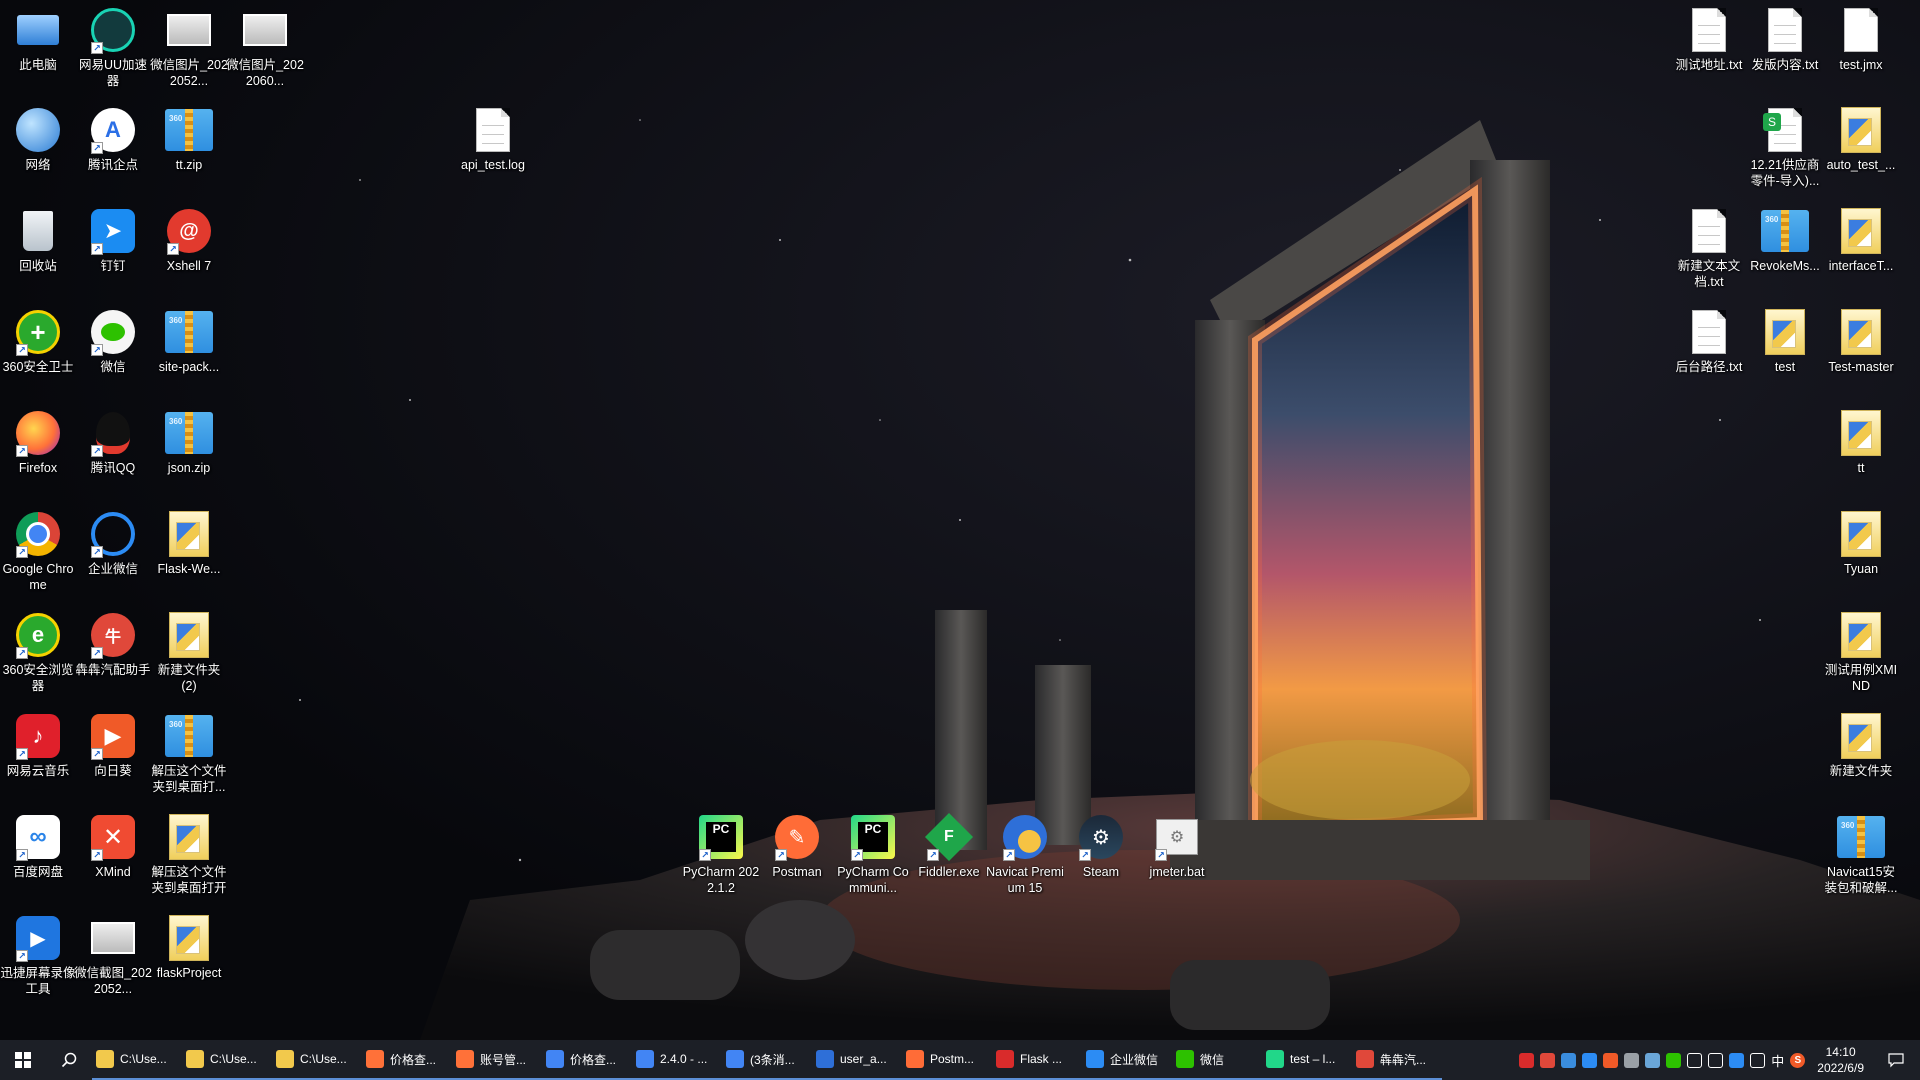 This screenshot has width=1920, height=1080. What do you see at coordinates (113, 745) in the screenshot?
I see `desktop-icon: ▶ ↗ 向日葵` at bounding box center [113, 745].